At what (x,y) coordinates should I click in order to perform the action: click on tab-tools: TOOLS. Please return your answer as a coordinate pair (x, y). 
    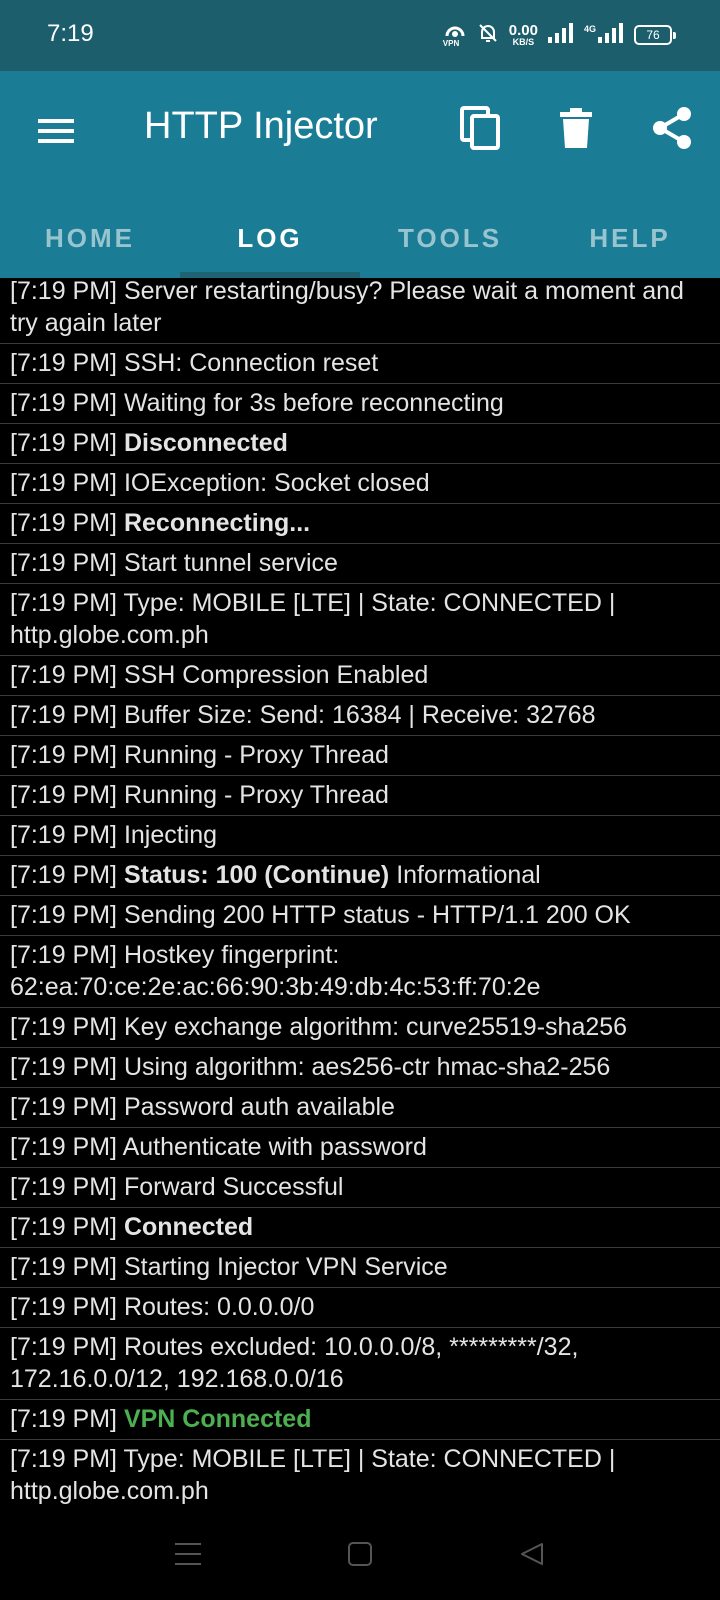
    Looking at the image, I should click on (450, 238).